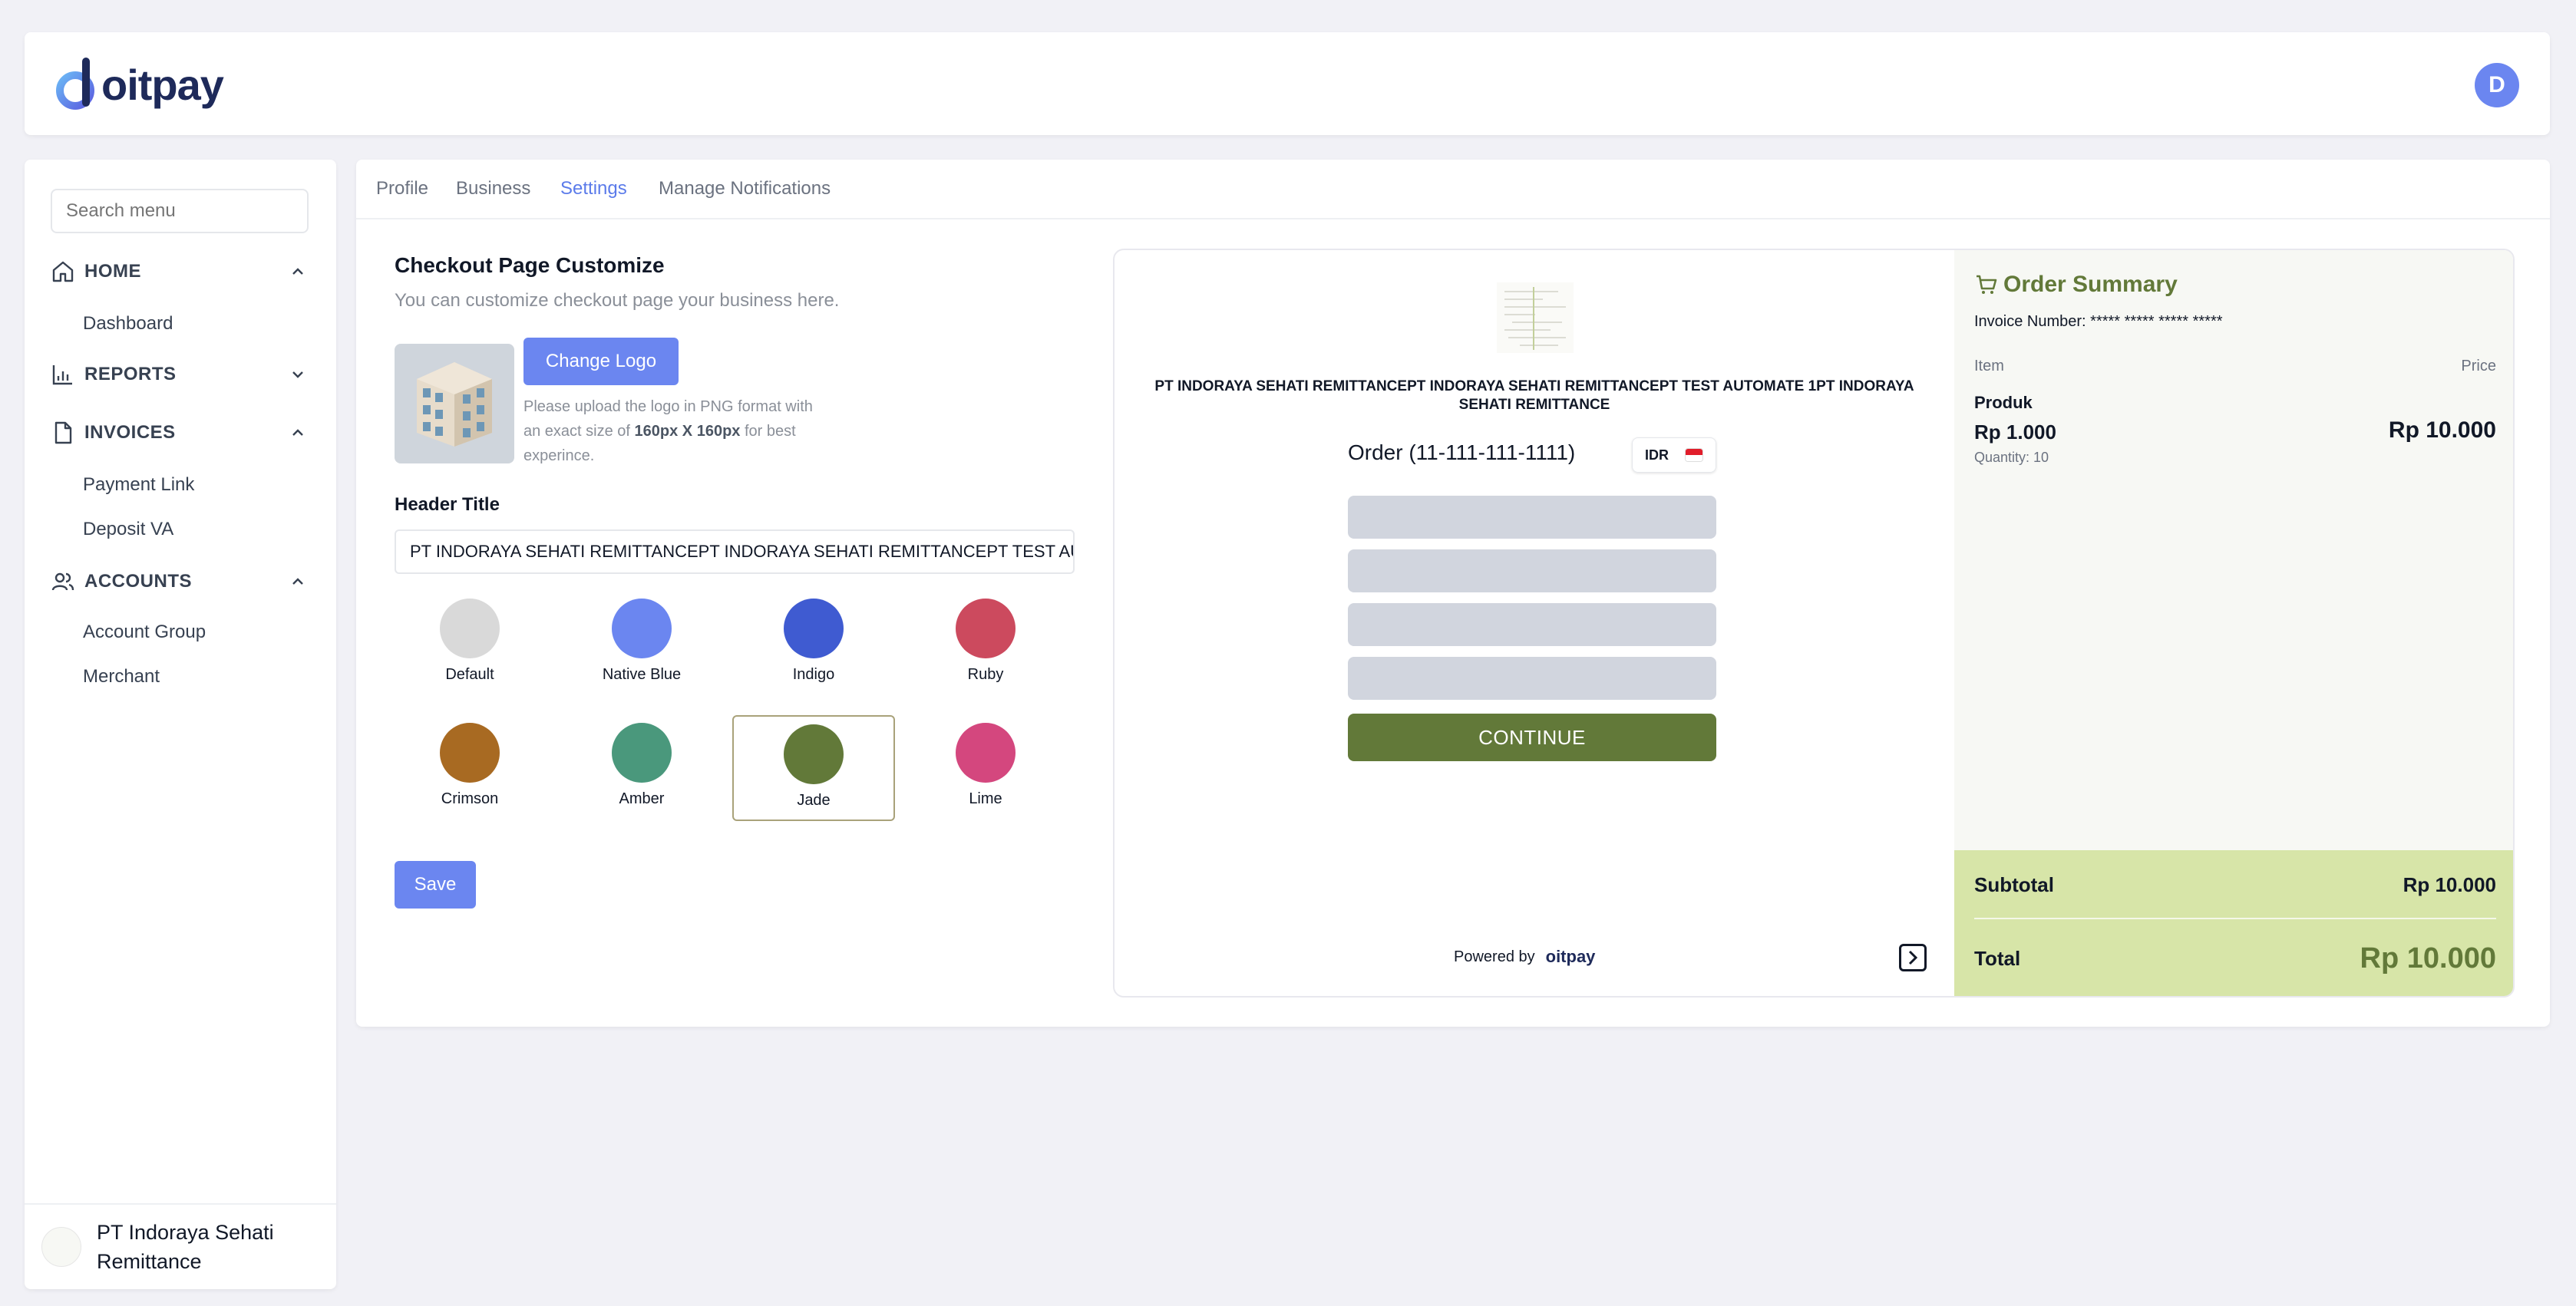 Image resolution: width=2576 pixels, height=1306 pixels. I want to click on theme-name: Jade, so click(814, 800).